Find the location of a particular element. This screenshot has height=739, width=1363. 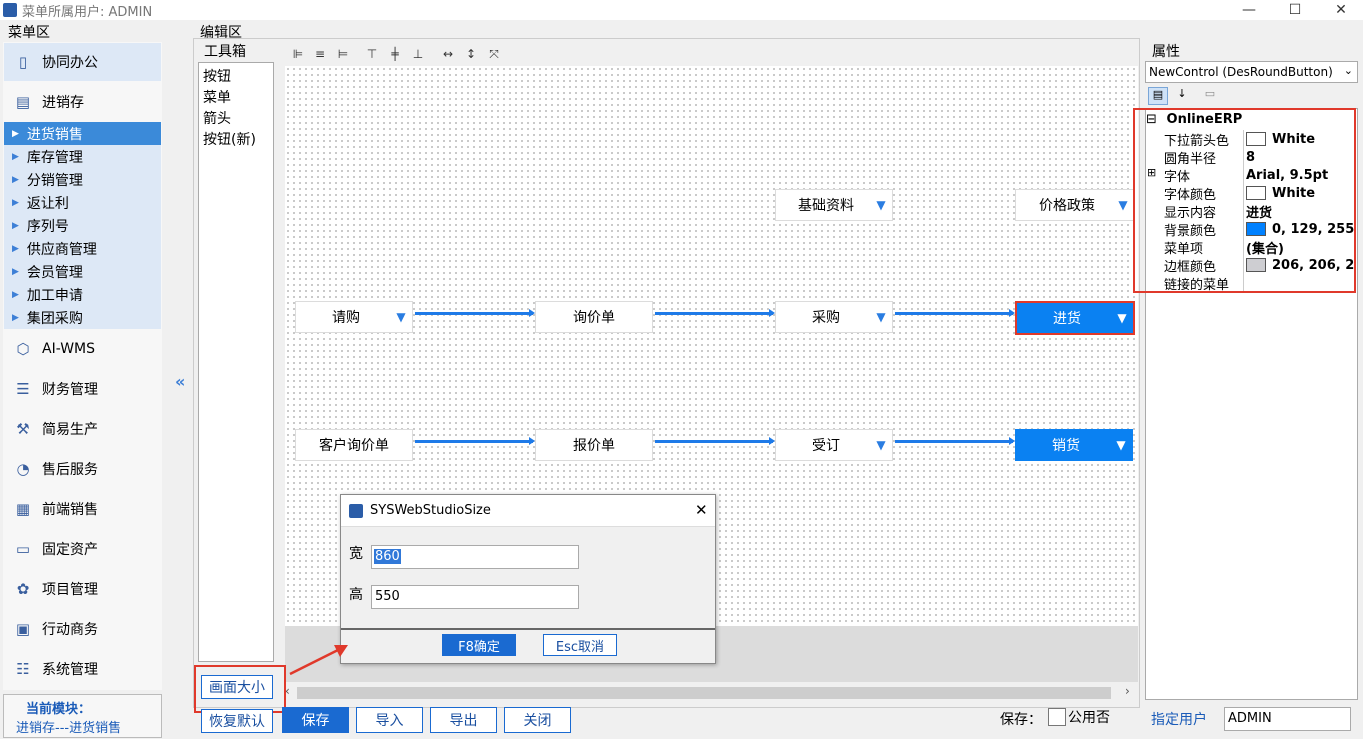

menu-item-assets: ▭ 固定资产 is located at coordinates (82, 549).